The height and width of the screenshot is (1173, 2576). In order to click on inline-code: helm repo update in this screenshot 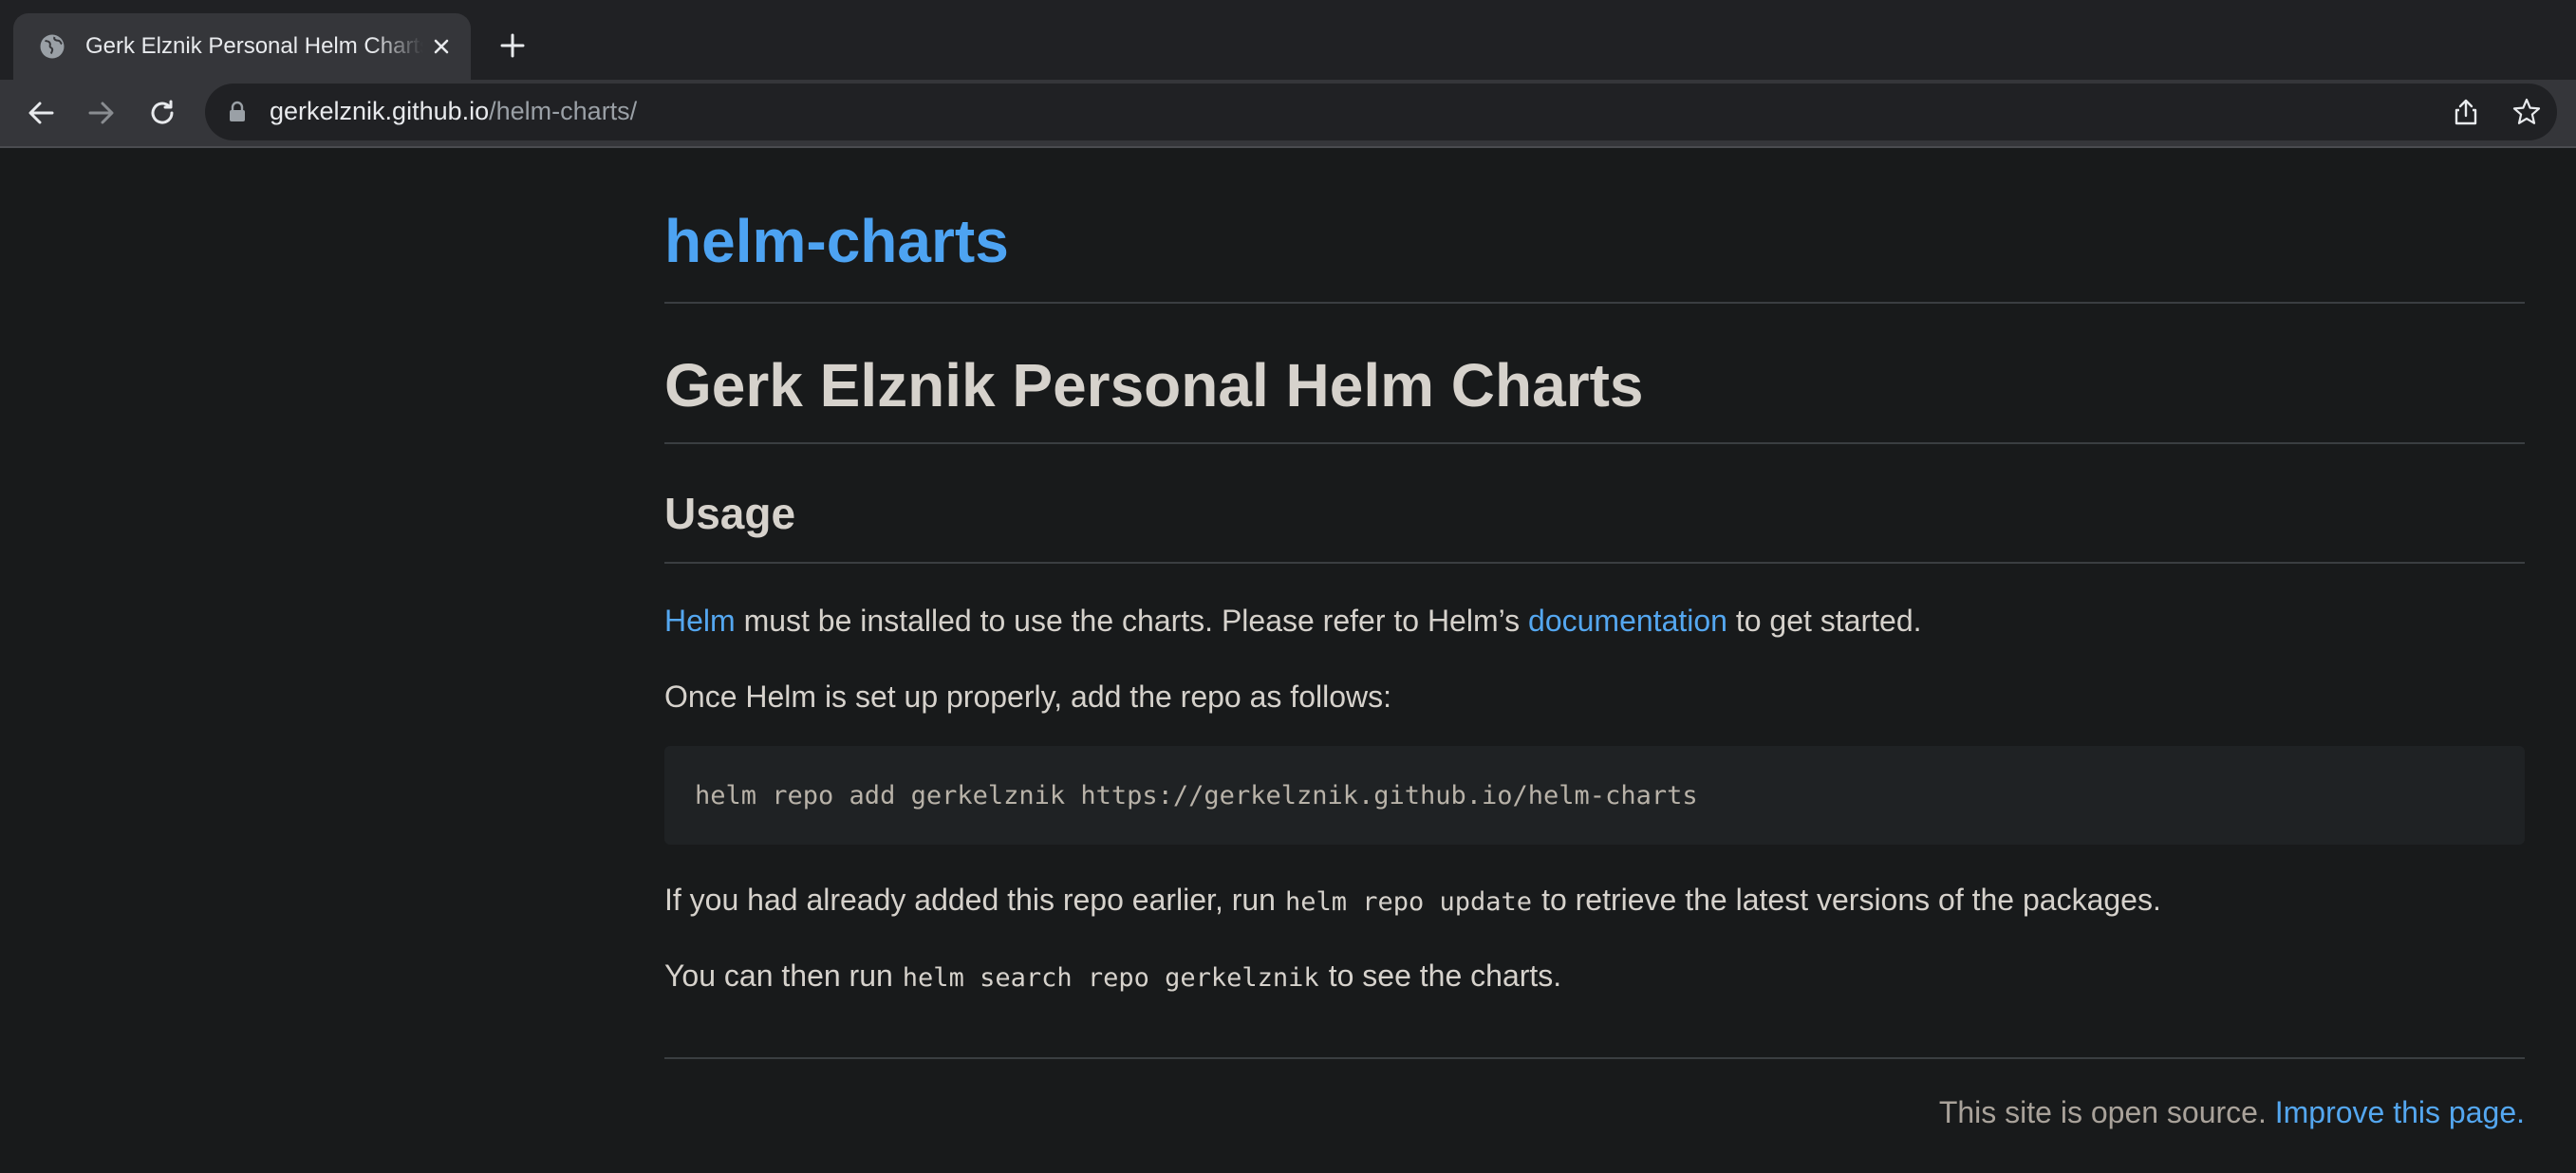, I will do `click(1408, 902)`.